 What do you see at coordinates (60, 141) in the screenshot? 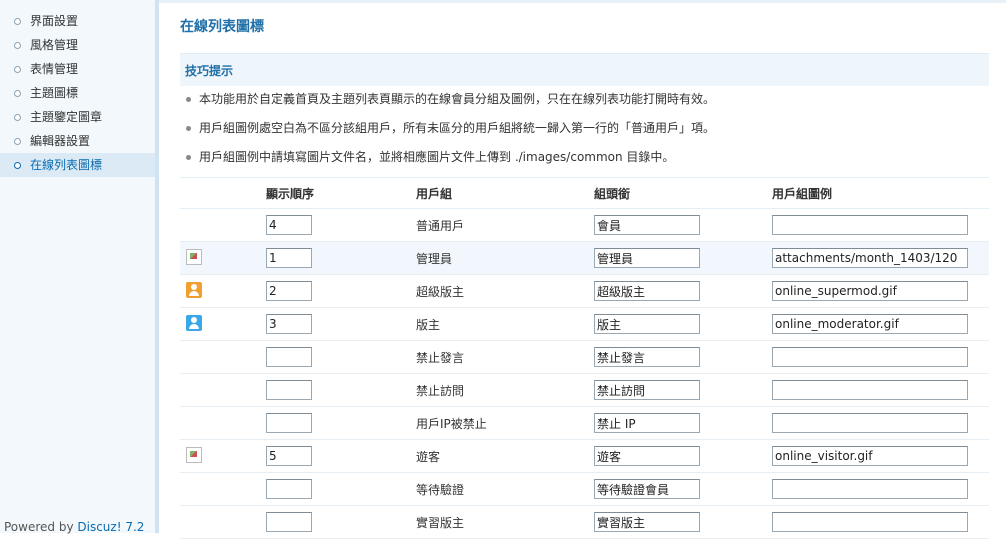
I see `sidebar-item-label: 編輯器設置` at bounding box center [60, 141].